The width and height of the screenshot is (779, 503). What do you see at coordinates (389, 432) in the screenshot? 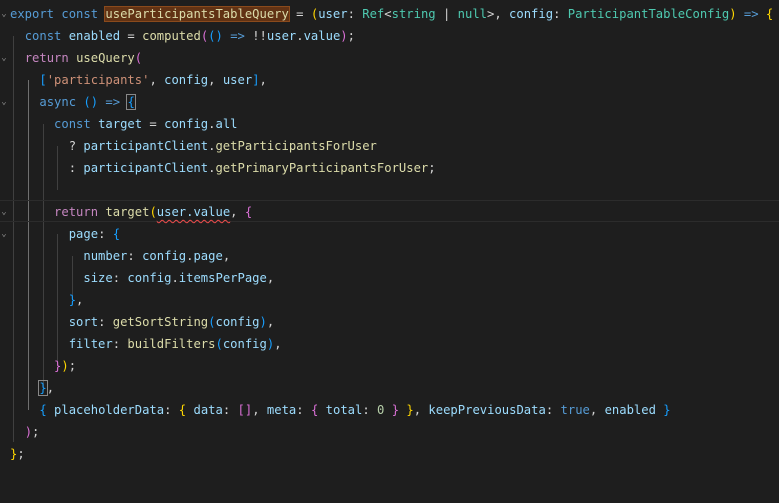
I see `code-line: );` at bounding box center [389, 432].